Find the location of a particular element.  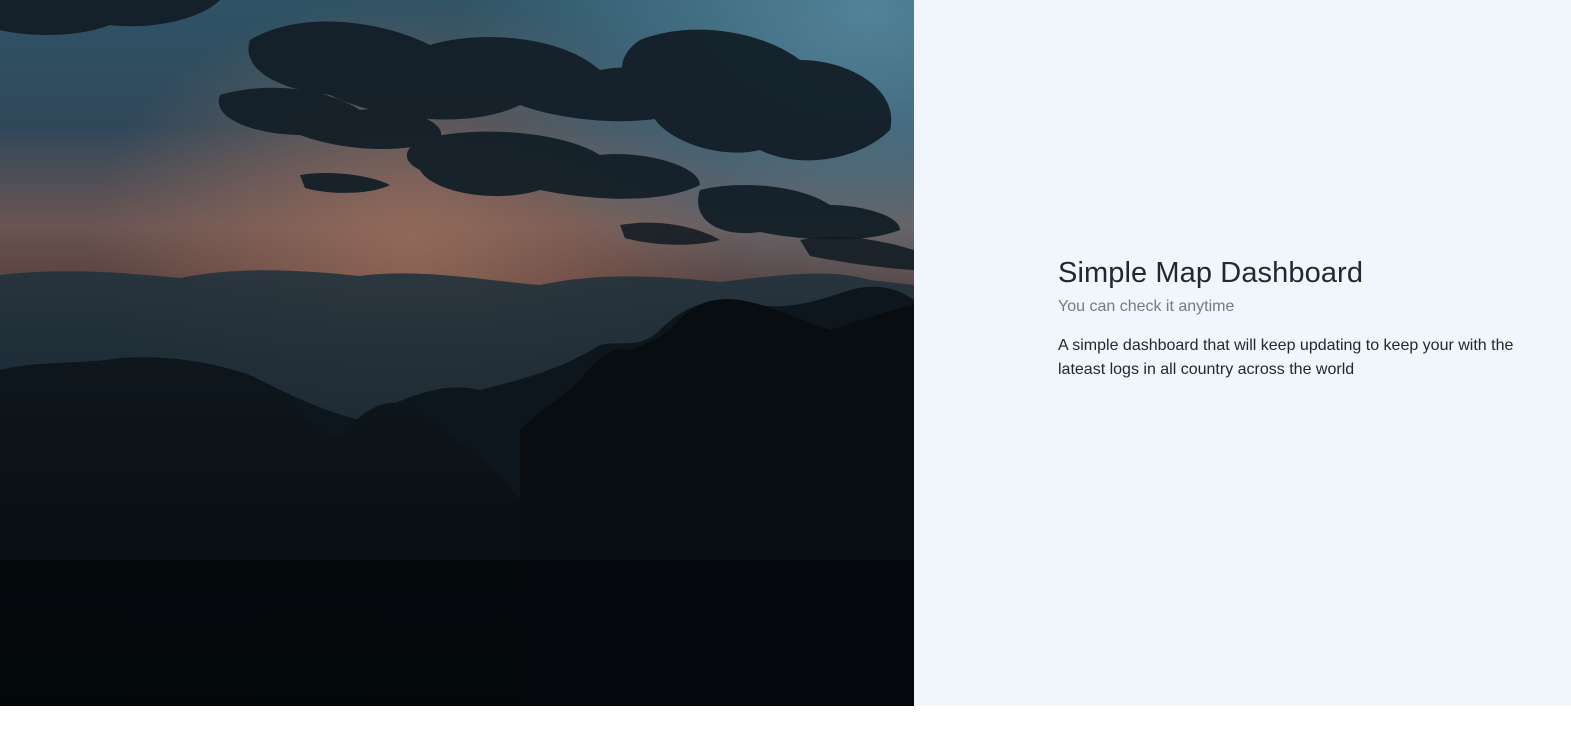

page-title: Simple Map Dashboard is located at coordinates (1211, 273).